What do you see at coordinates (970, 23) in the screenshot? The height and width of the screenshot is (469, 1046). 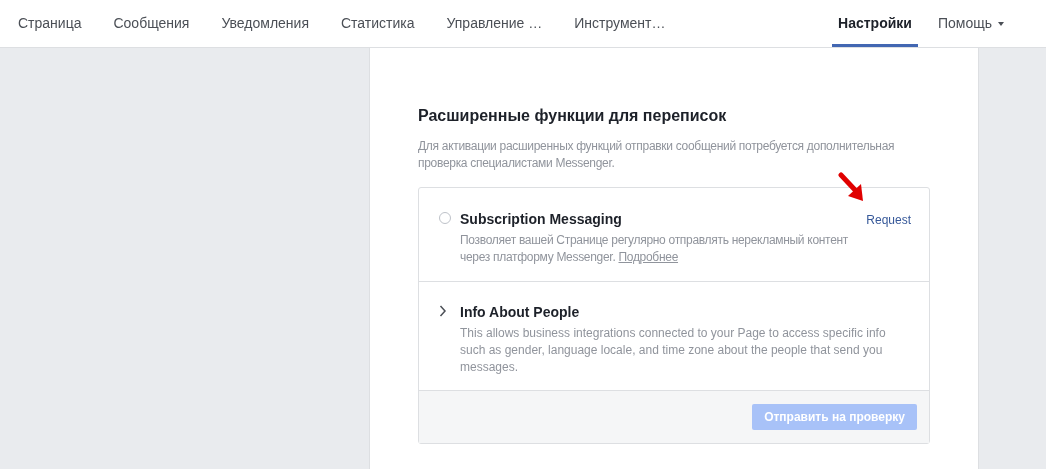 I see `navigation-tab: Помощь` at bounding box center [970, 23].